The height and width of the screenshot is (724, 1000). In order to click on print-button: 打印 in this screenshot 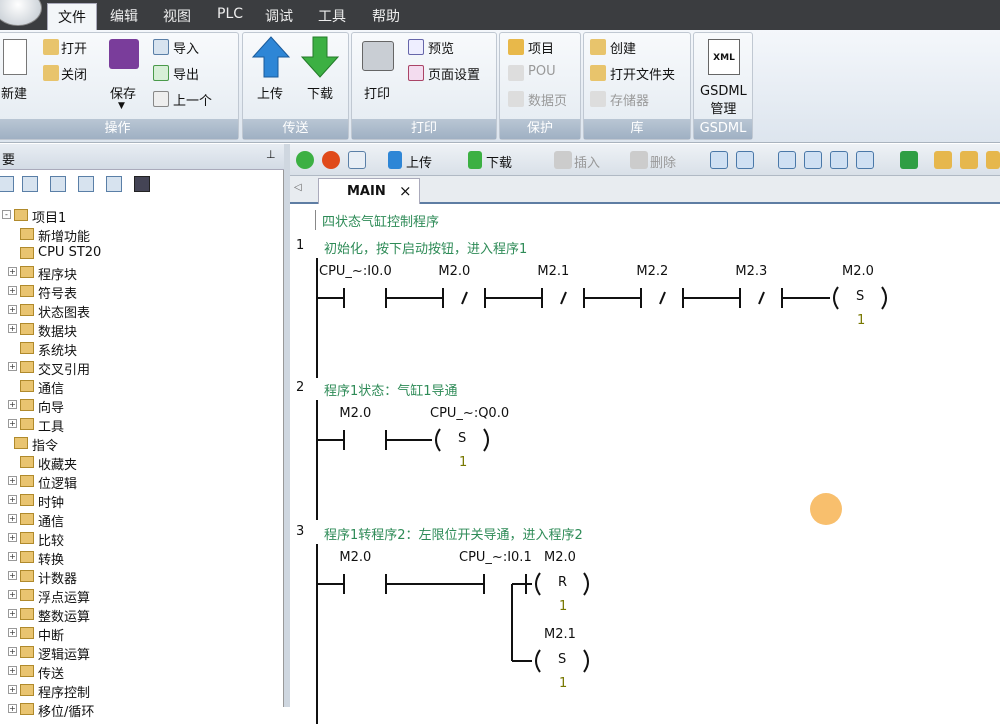, I will do `click(377, 92)`.